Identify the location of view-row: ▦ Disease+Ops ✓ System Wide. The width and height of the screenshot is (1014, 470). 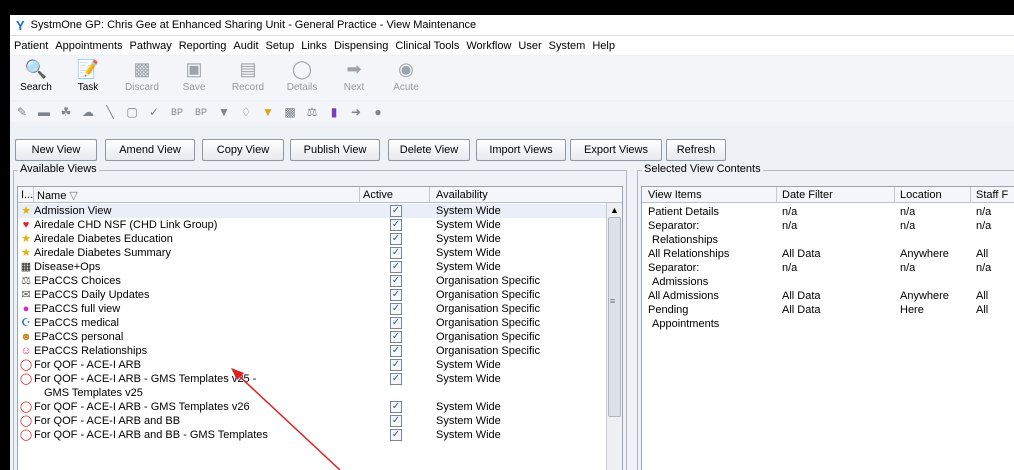
(314, 267).